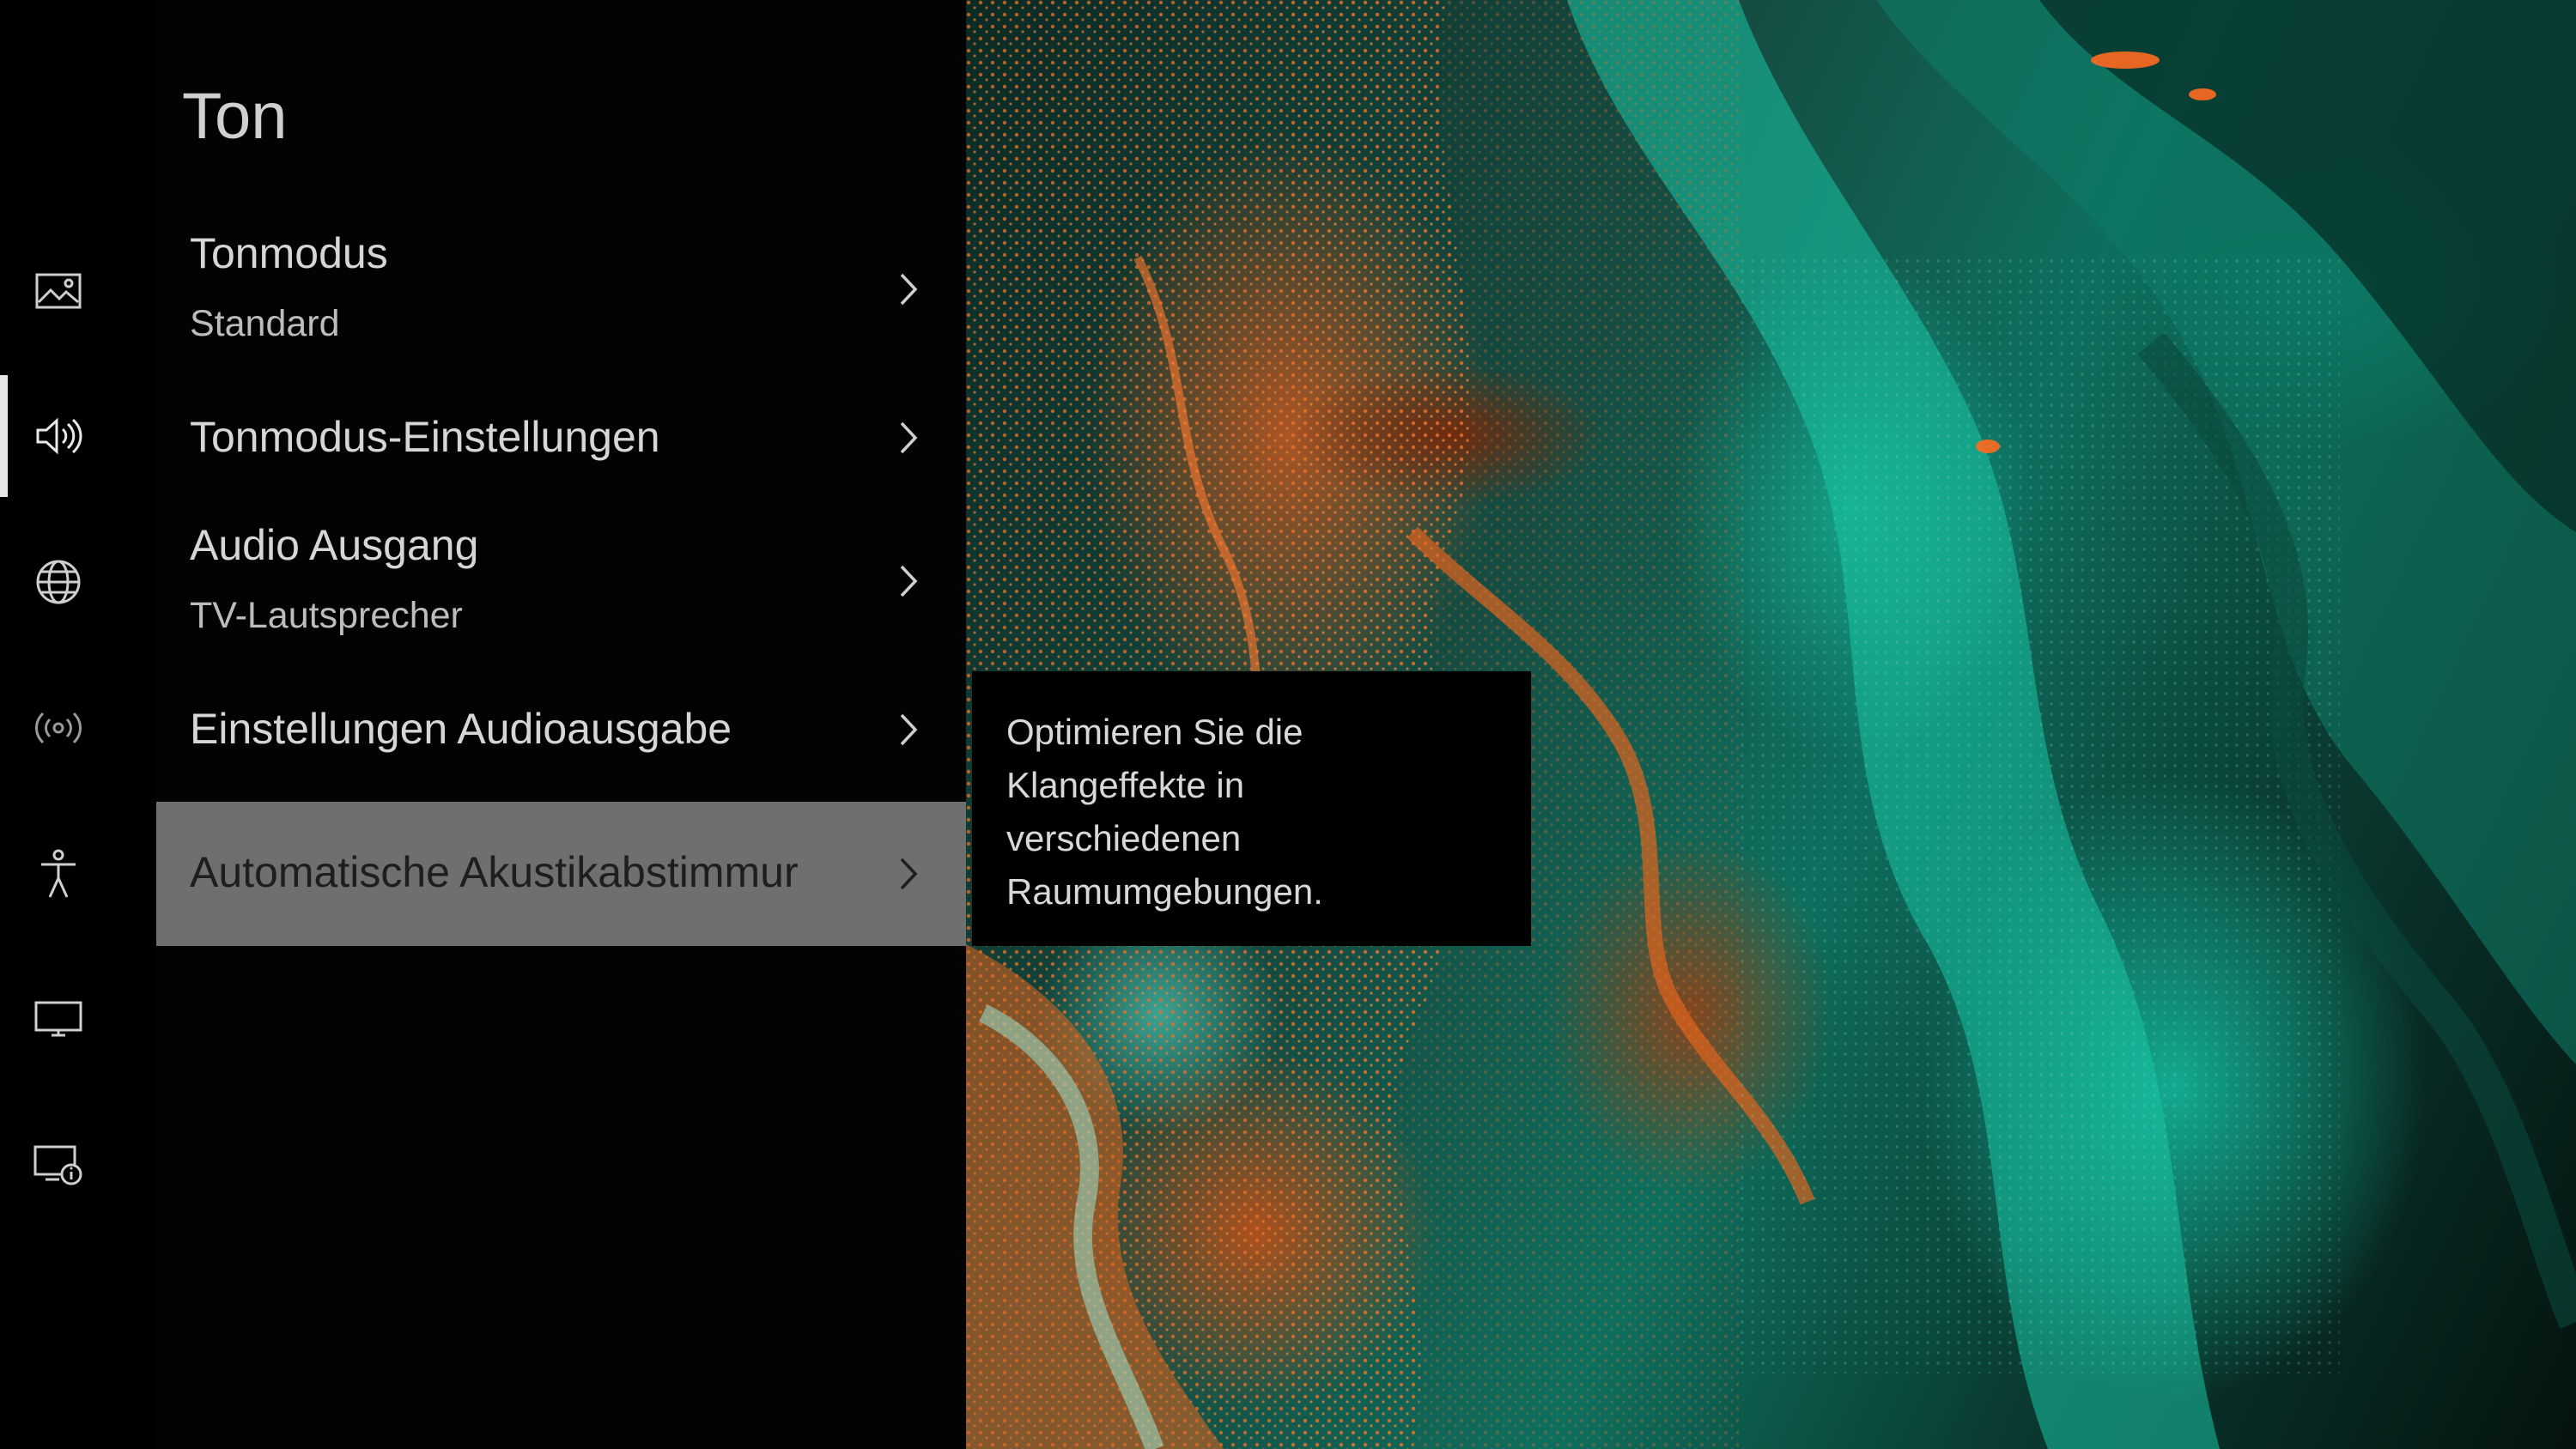  Describe the element at coordinates (59, 436) in the screenshot. I see `sound-icon` at that location.